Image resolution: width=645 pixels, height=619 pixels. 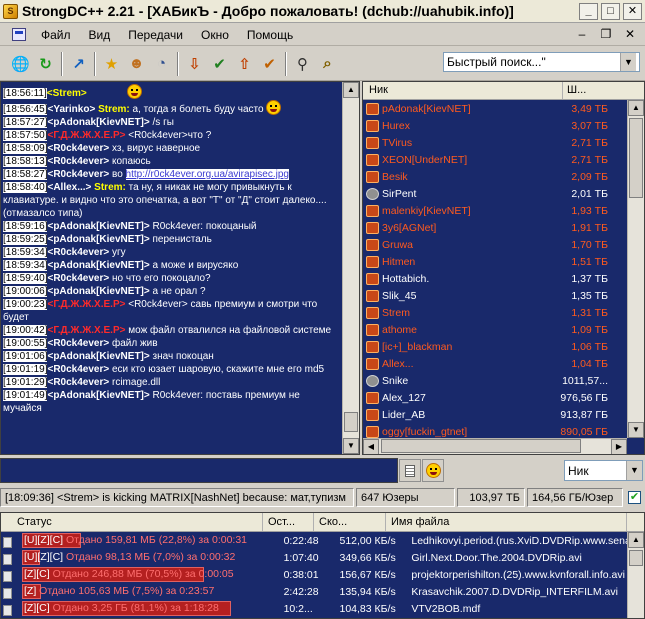 I want to click on userlist-scroll-thumb, so click(x=636, y=158).